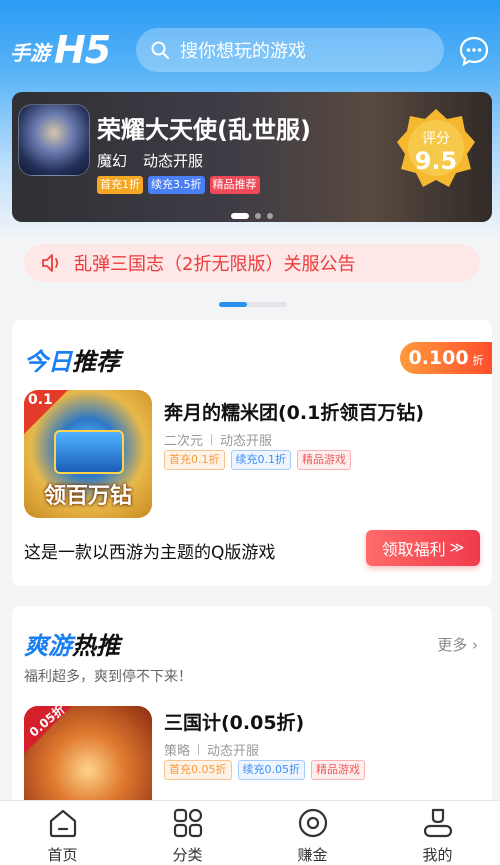 The image size is (500, 865). Describe the element at coordinates (271, 770) in the screenshot. I see `game-tag: 续充0.05折` at that location.